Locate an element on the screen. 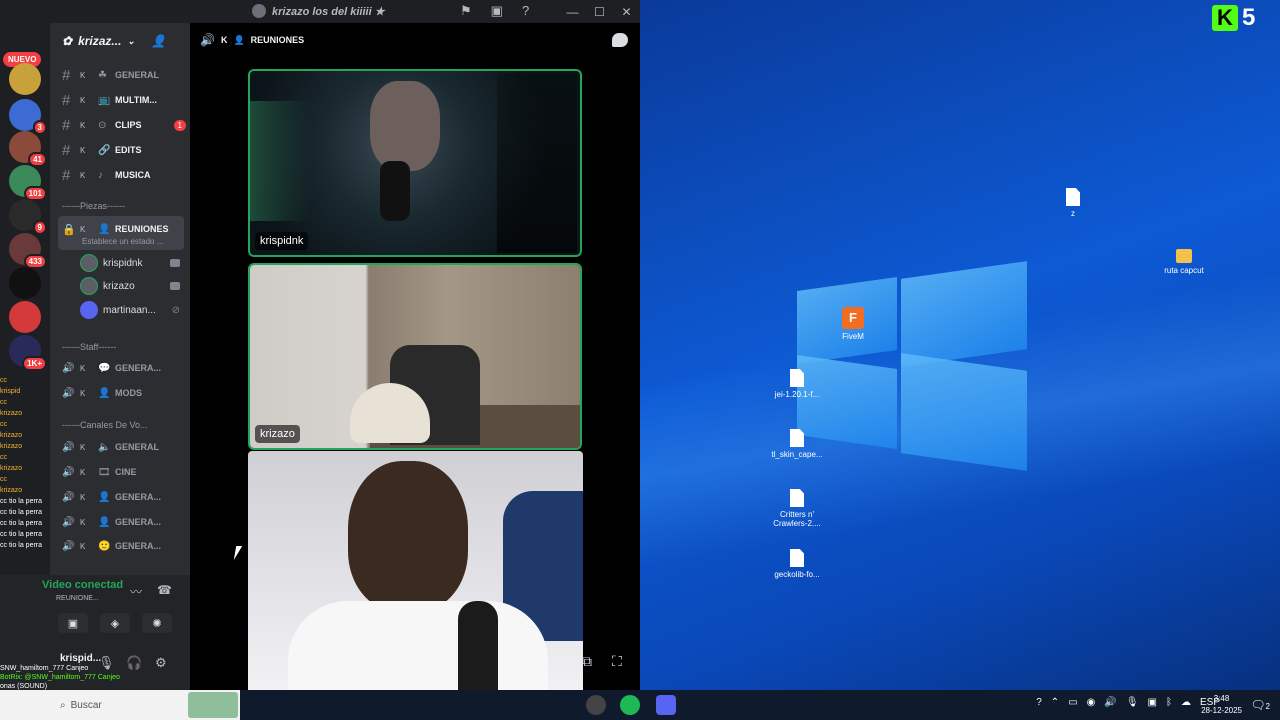 This screenshot has width=1280, height=720. inbox-icon: ▣ is located at coordinates (497, 11).